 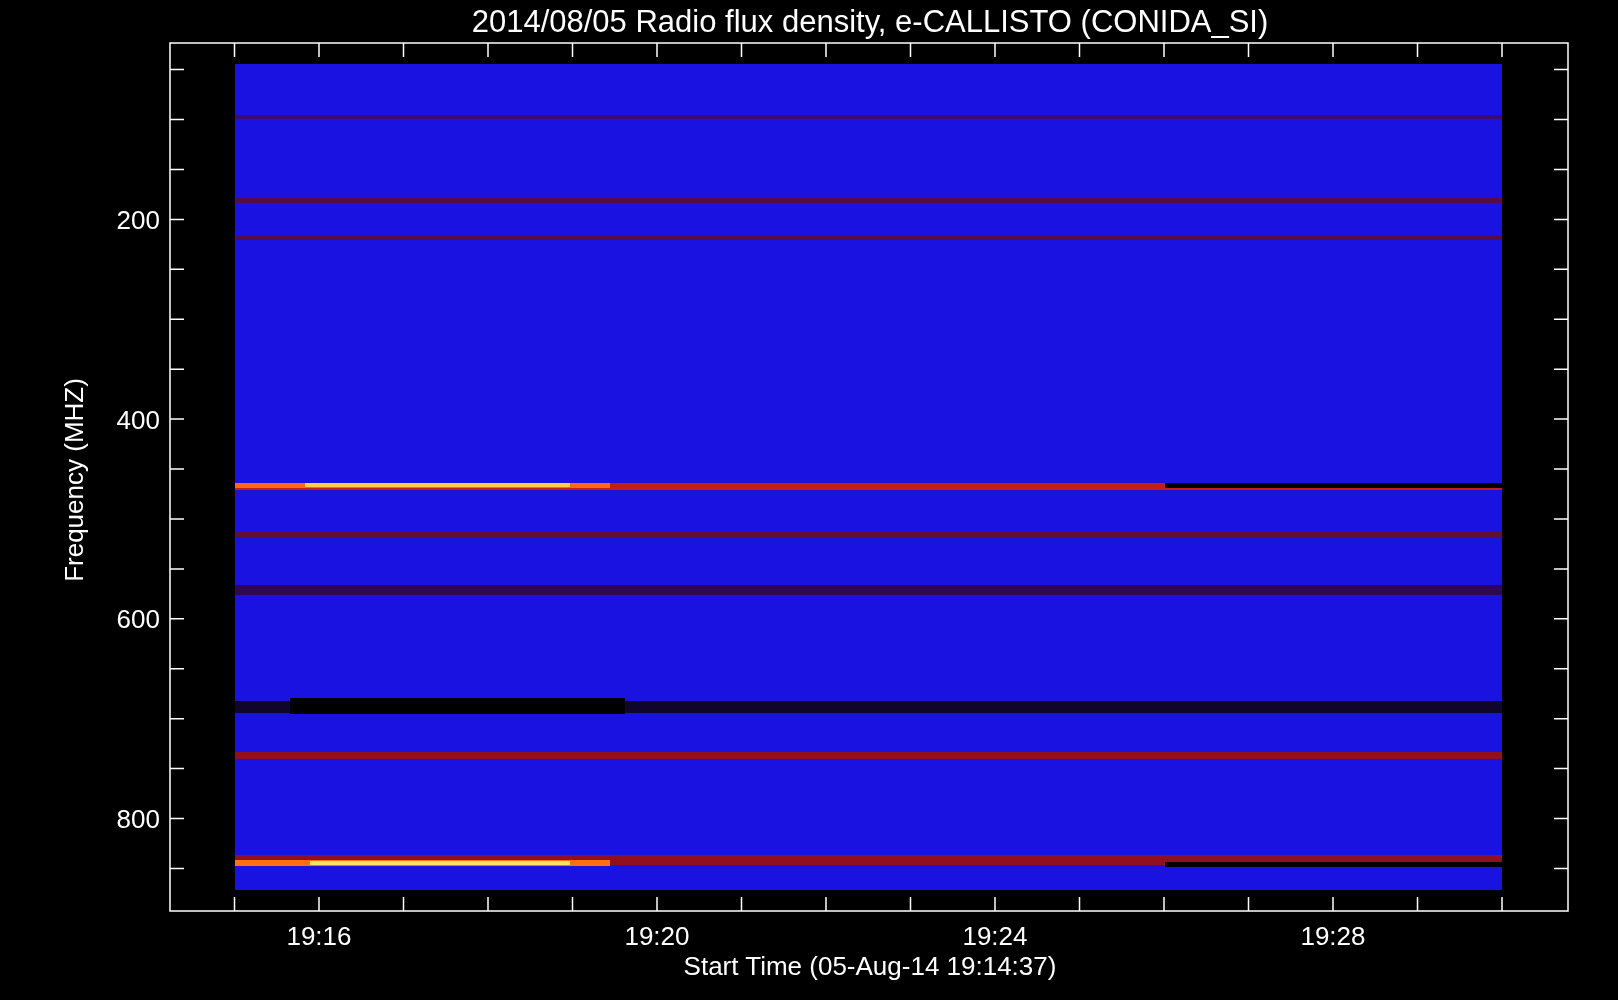 What do you see at coordinates (870, 21) in the screenshot?
I see `chart-title: 2014/08/05 Radio flux density, e-CALLISTO (CONIDA_SI)` at bounding box center [870, 21].